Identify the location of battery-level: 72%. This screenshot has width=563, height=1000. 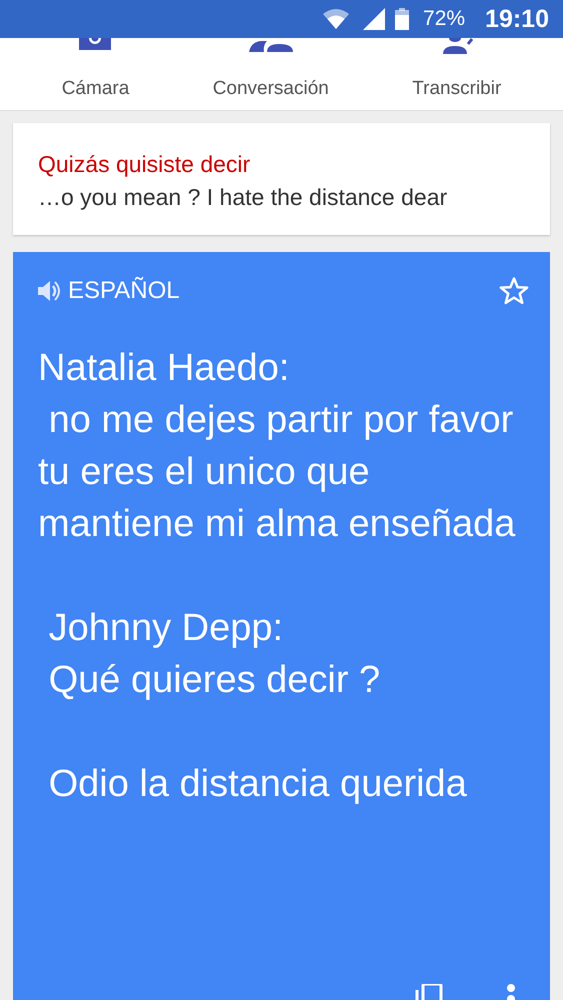
(444, 19).